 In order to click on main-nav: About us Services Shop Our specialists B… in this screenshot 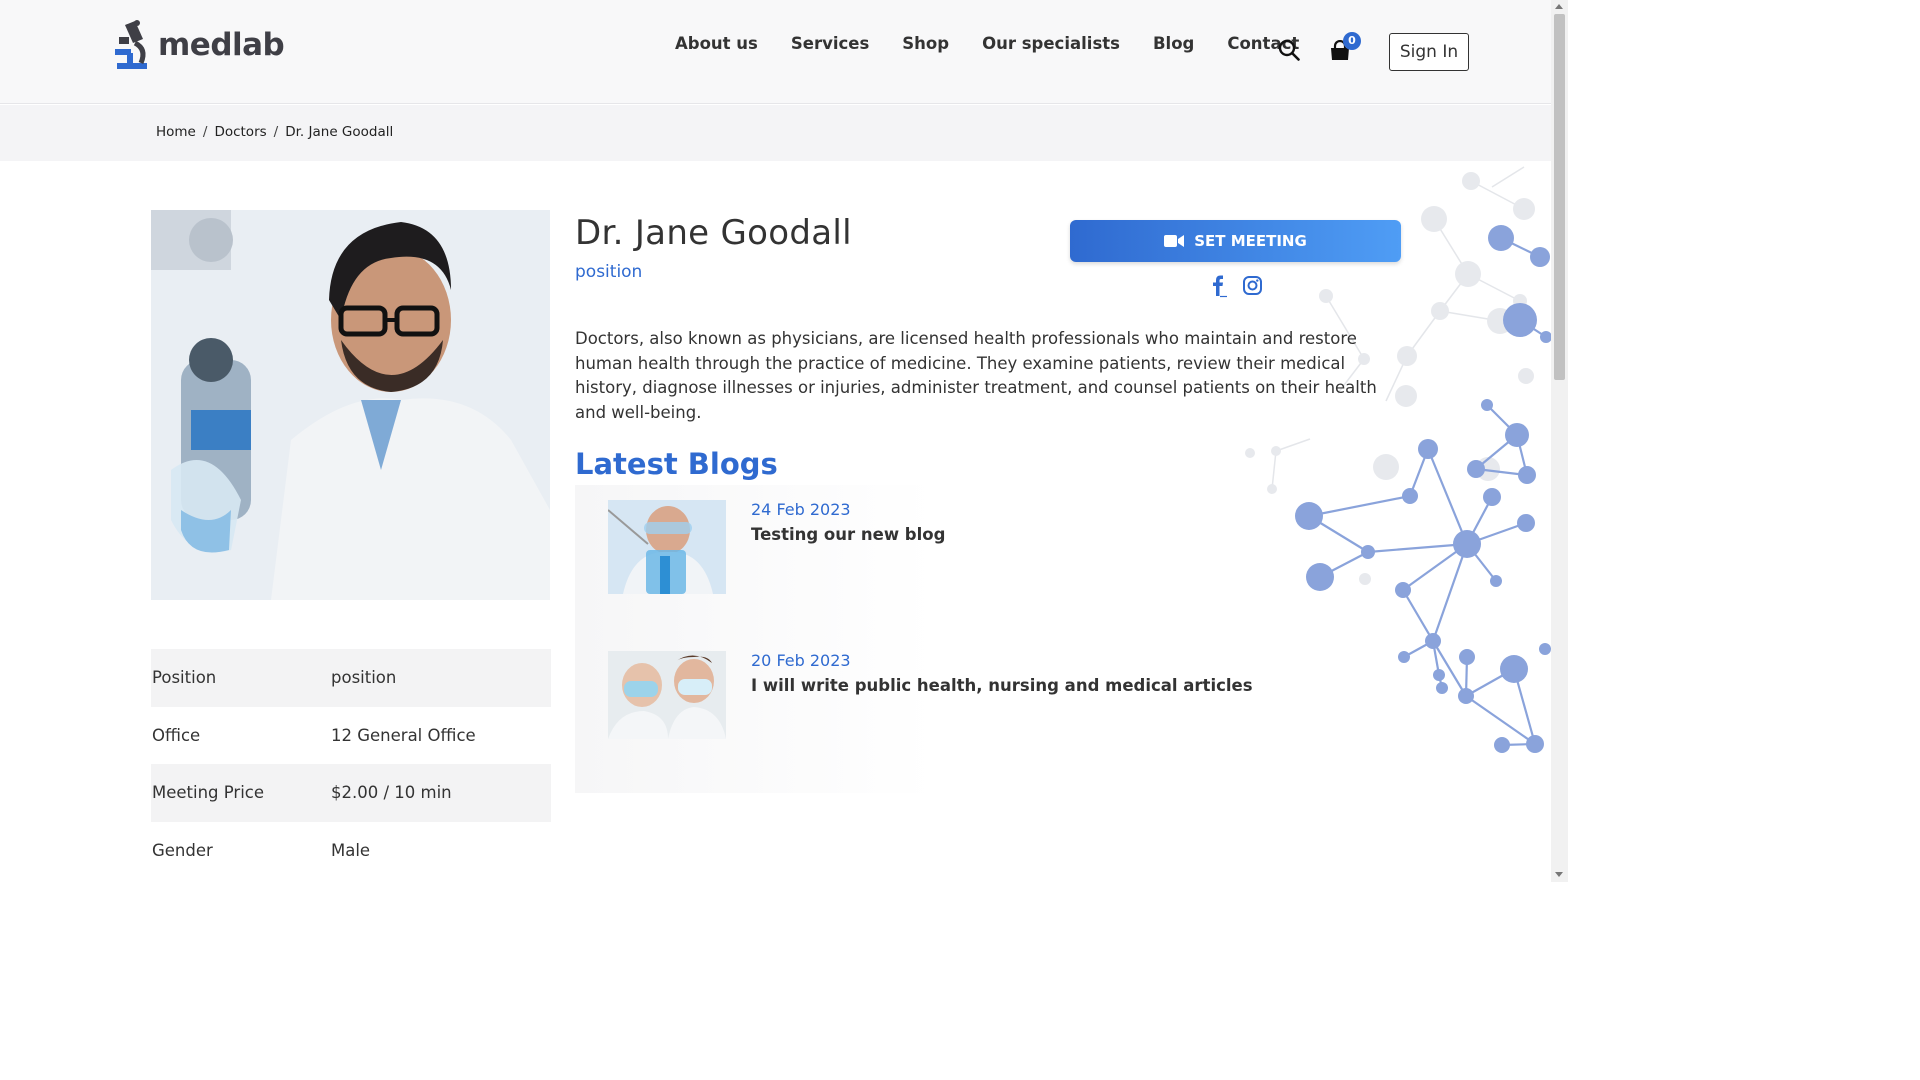, I will do `click(1003, 43)`.